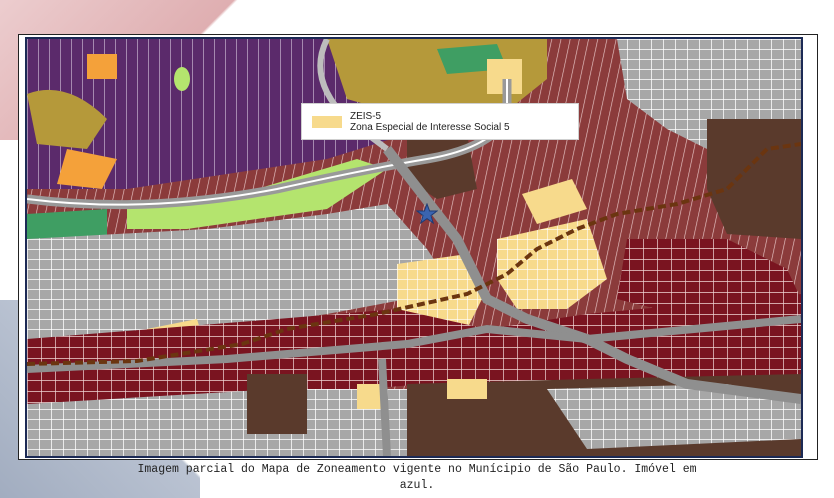  What do you see at coordinates (327, 121) in the screenshot?
I see `legend-swatch-zeis5` at bounding box center [327, 121].